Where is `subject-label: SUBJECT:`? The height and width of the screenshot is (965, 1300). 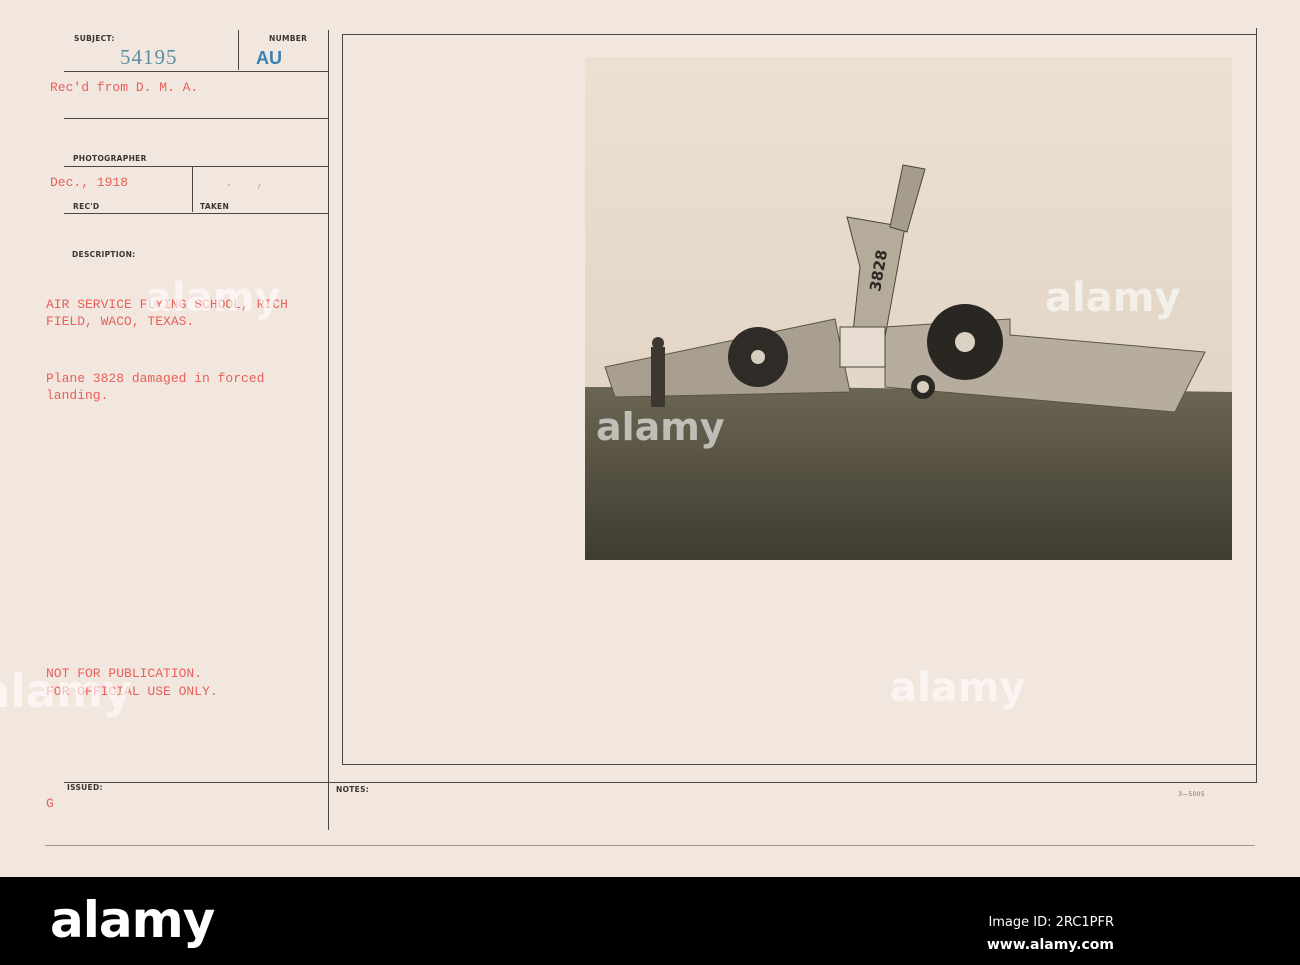
subject-label: SUBJECT: is located at coordinates (94, 38).